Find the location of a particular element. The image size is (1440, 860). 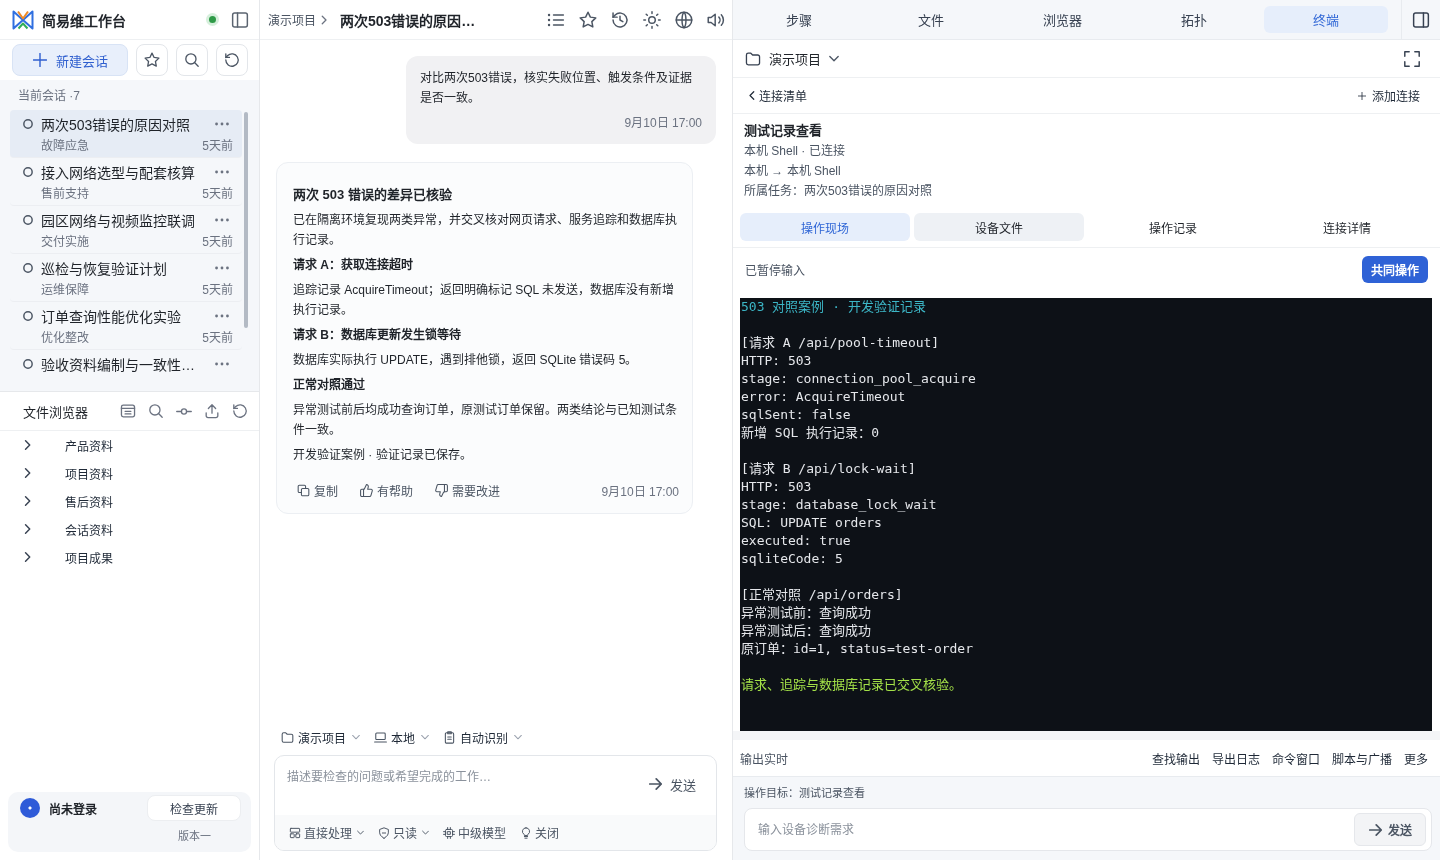

mode-selector: 自动识别 is located at coordinates (482, 737).